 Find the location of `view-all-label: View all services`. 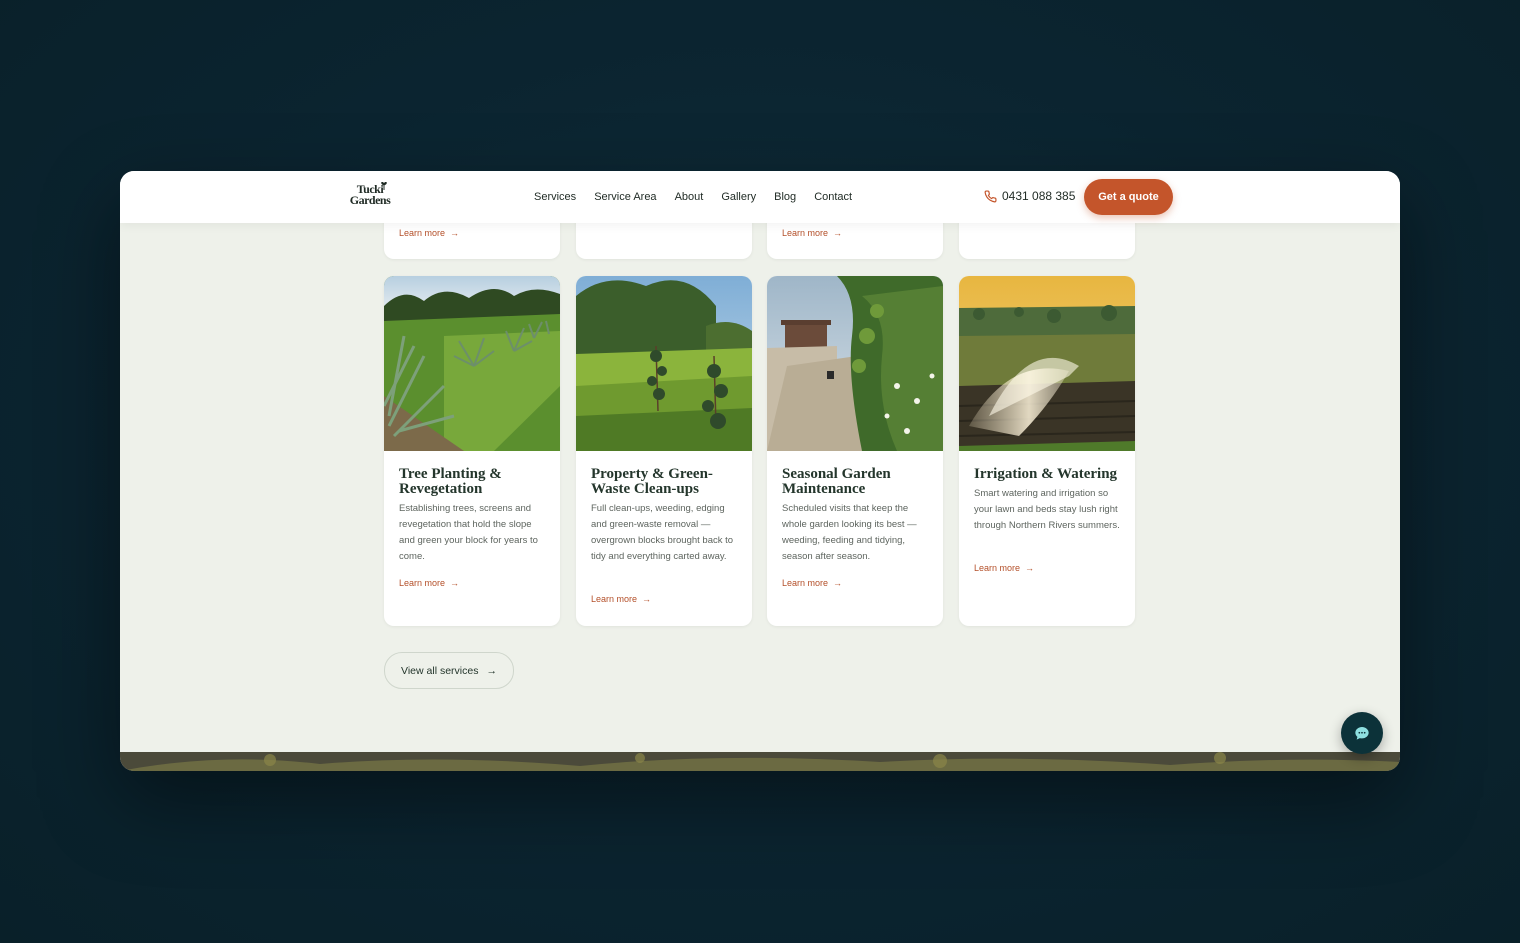

view-all-label: View all services is located at coordinates (440, 670).